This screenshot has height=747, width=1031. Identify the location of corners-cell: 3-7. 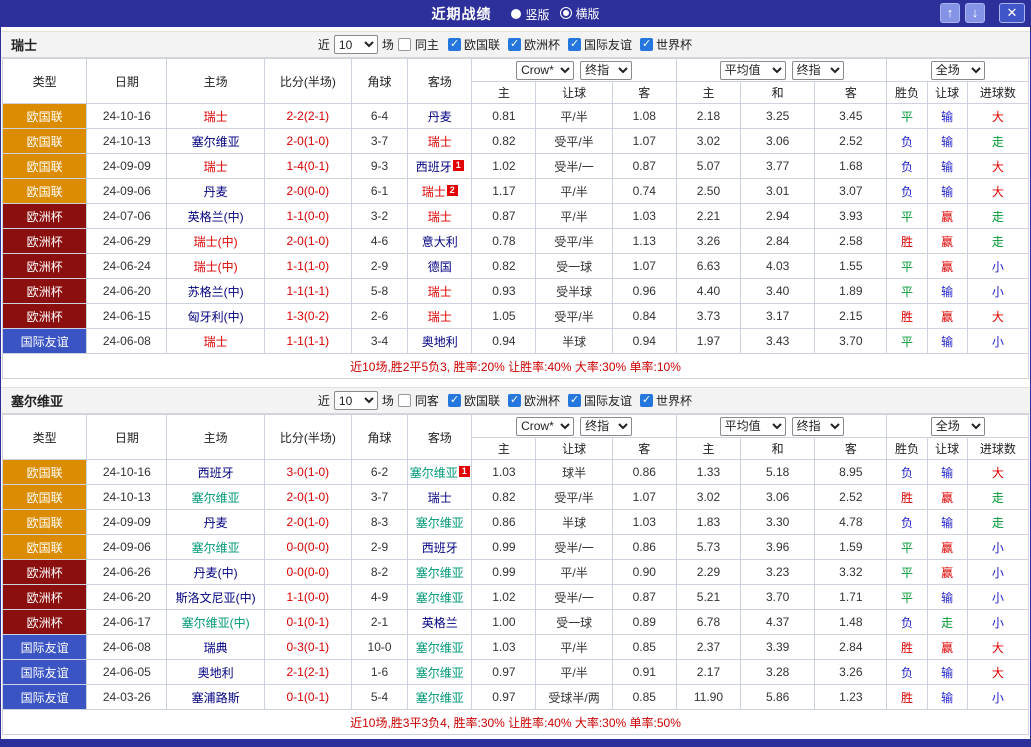
(379, 141).